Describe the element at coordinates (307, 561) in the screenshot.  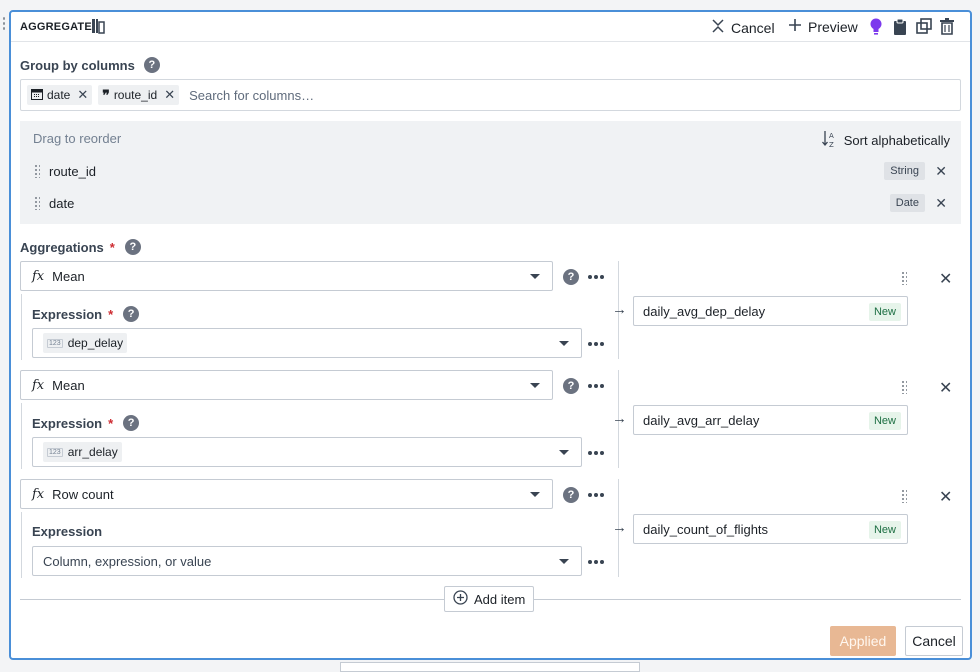
I see `expression-select: Column, expression, or value` at that location.